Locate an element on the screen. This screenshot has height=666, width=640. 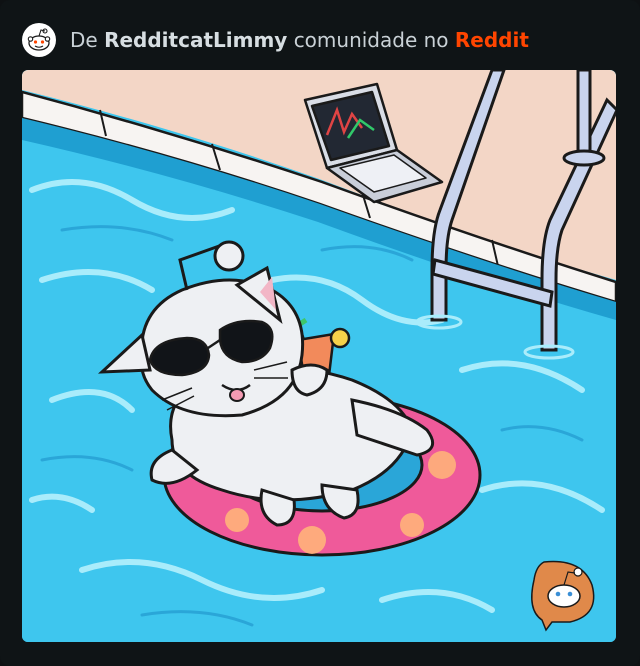
post-header: De RedditcatLimmy comunidade no Reddit is located at coordinates (275, 40).